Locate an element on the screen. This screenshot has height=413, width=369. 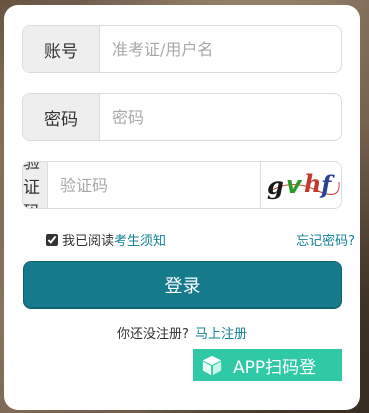
app-scan-login-button: APP扫码登 is located at coordinates (267, 365).